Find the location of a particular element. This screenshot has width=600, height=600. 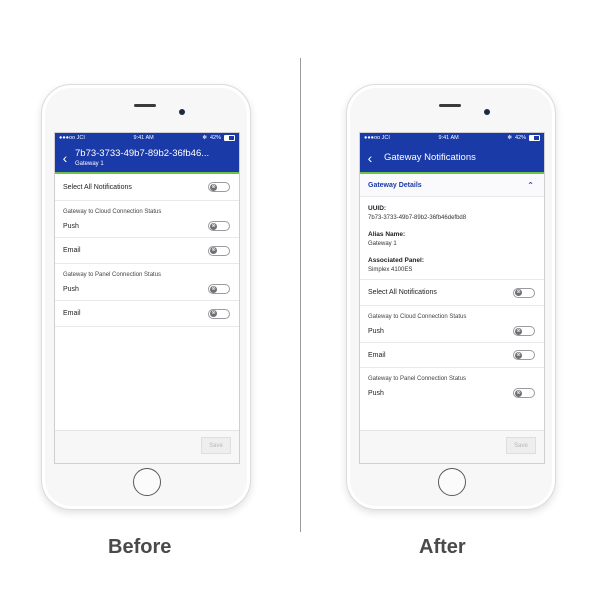

alias-field: Alias Name: Gateway 1 is located at coordinates (452, 239).